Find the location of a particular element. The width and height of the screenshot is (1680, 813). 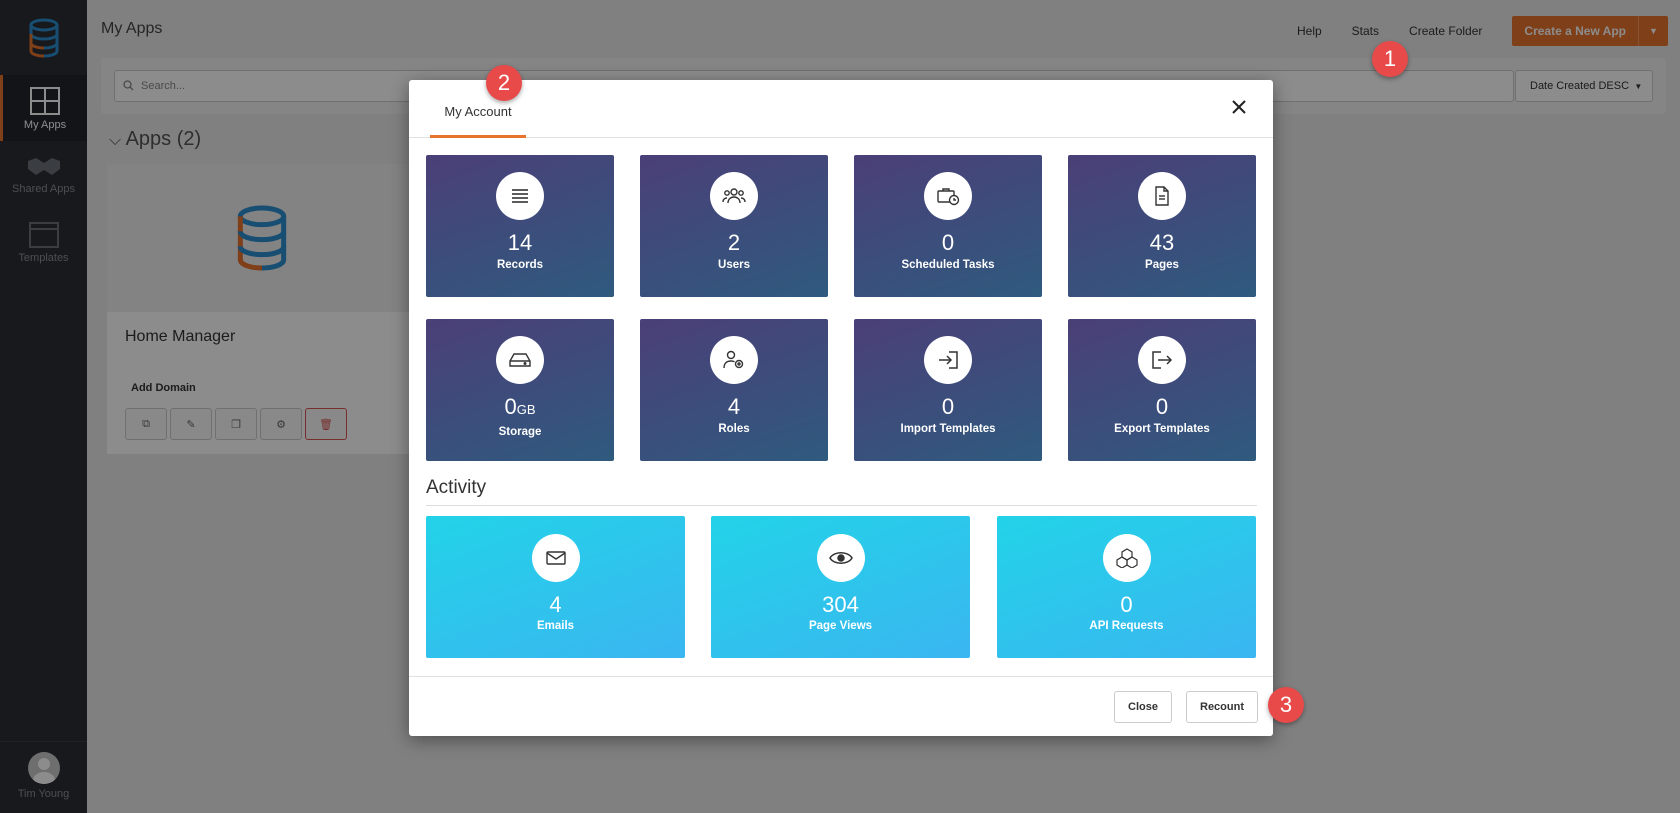

stat-tile-roles: 4 Roles is located at coordinates (734, 390).